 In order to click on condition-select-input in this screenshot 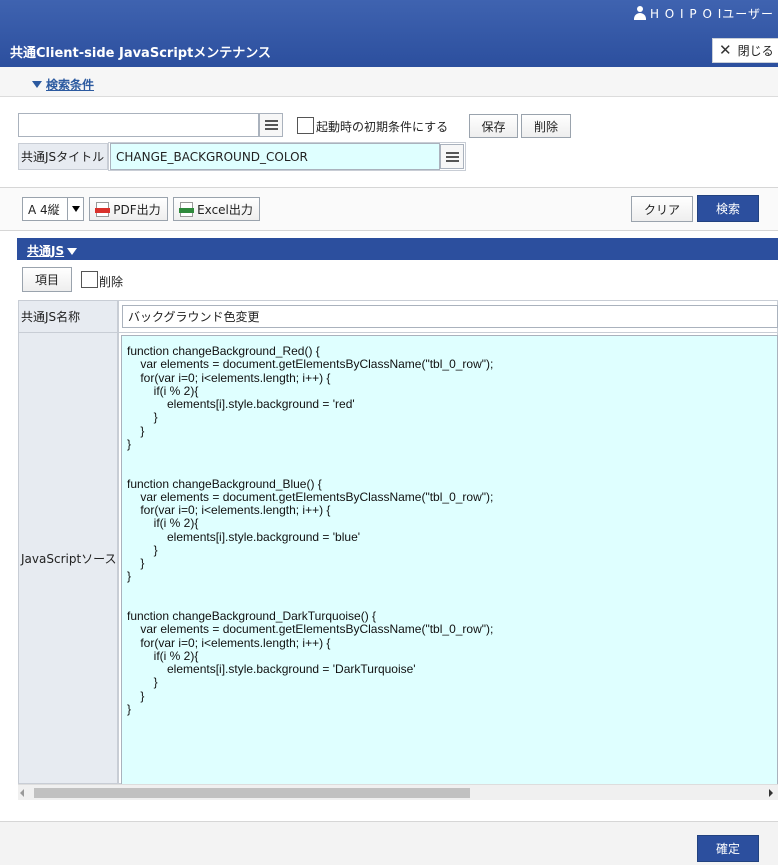, I will do `click(138, 125)`.